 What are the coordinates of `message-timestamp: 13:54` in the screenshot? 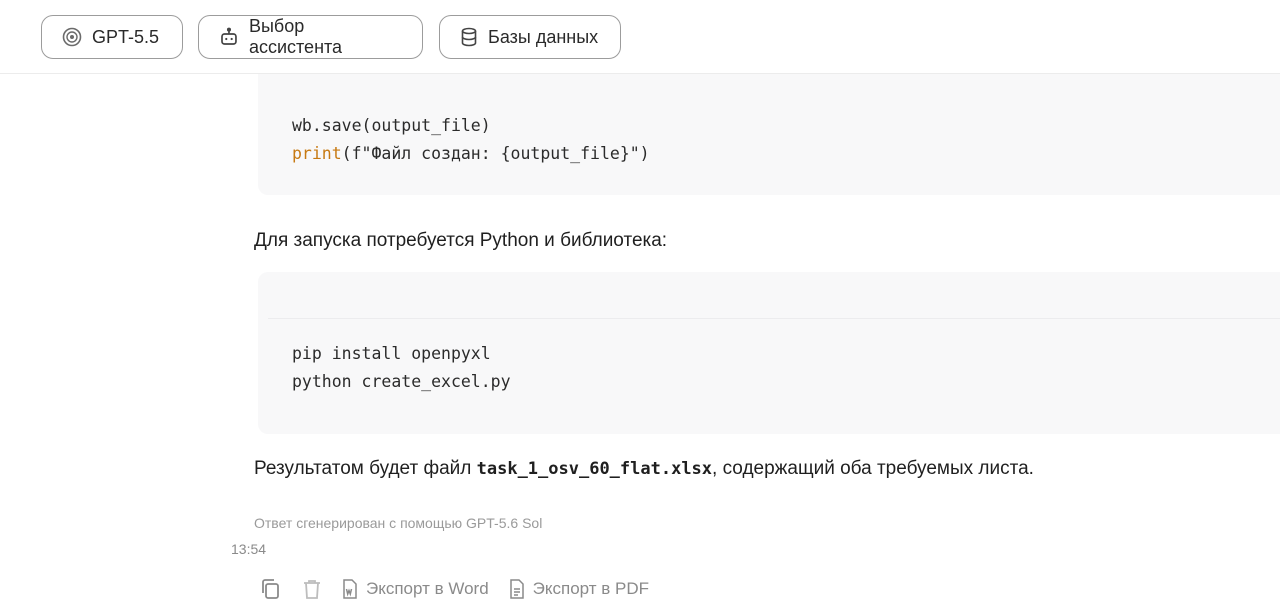 It's located at (249, 549).